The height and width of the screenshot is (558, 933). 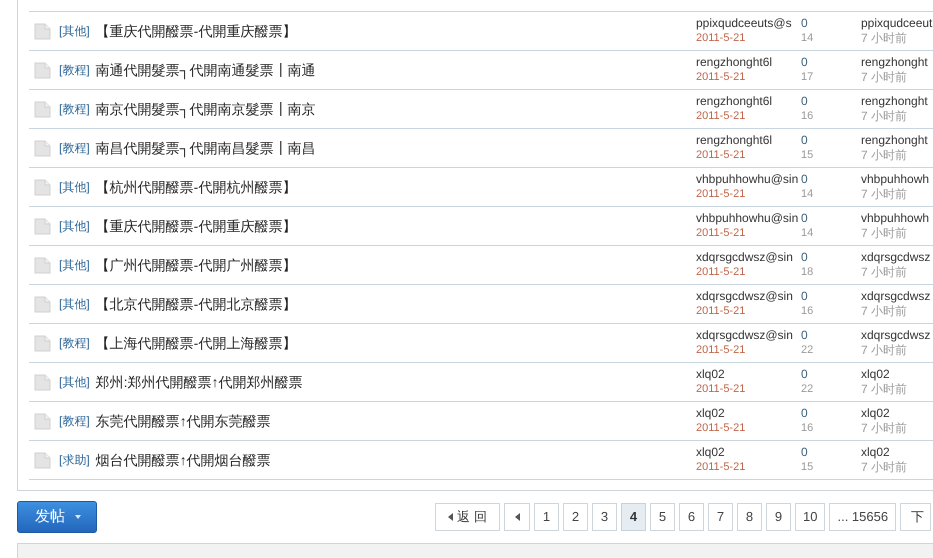 I want to click on page-button: 3, so click(x=604, y=517).